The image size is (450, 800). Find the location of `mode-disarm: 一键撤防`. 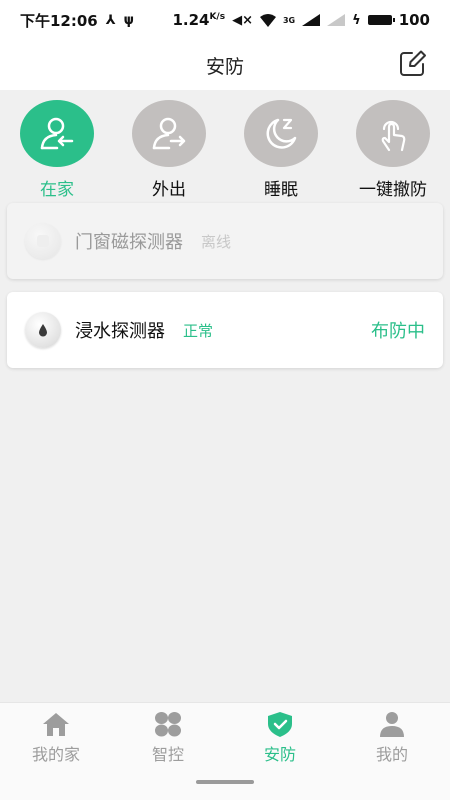

mode-disarm: 一键撤防 is located at coordinates (393, 150).